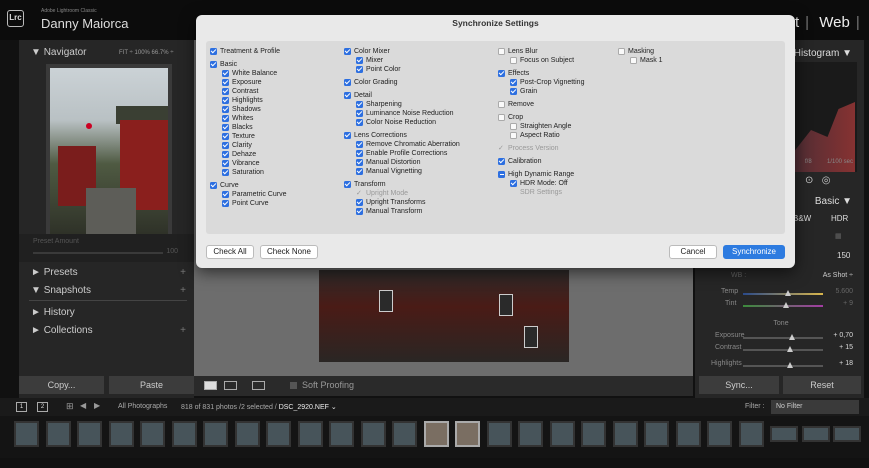  Describe the element at coordinates (358, 95) in the screenshot. I see `option-detail: Detail` at that location.